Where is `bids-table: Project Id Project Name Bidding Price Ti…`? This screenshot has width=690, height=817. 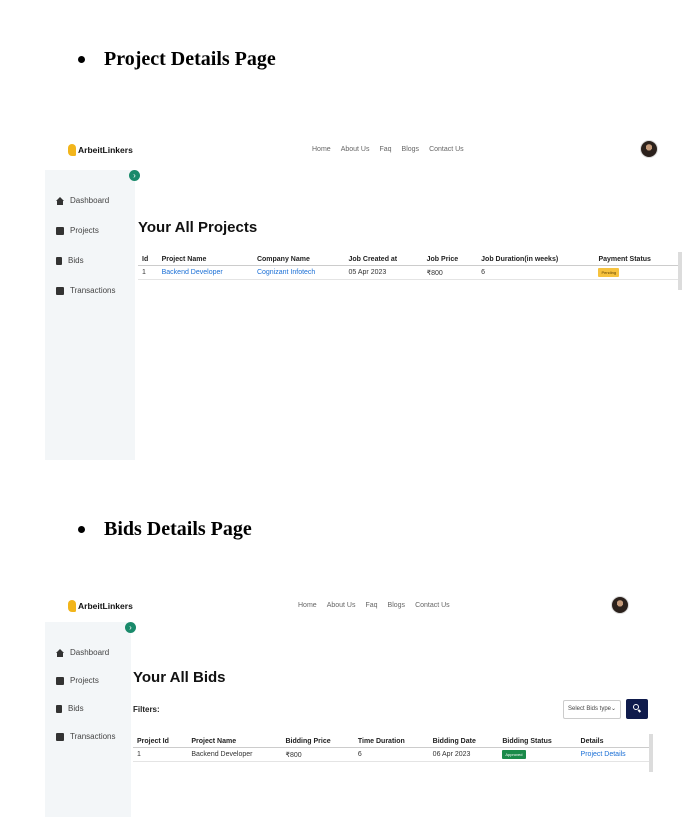 bids-table: Project Id Project Name Bidding Price Ti… is located at coordinates (391, 749).